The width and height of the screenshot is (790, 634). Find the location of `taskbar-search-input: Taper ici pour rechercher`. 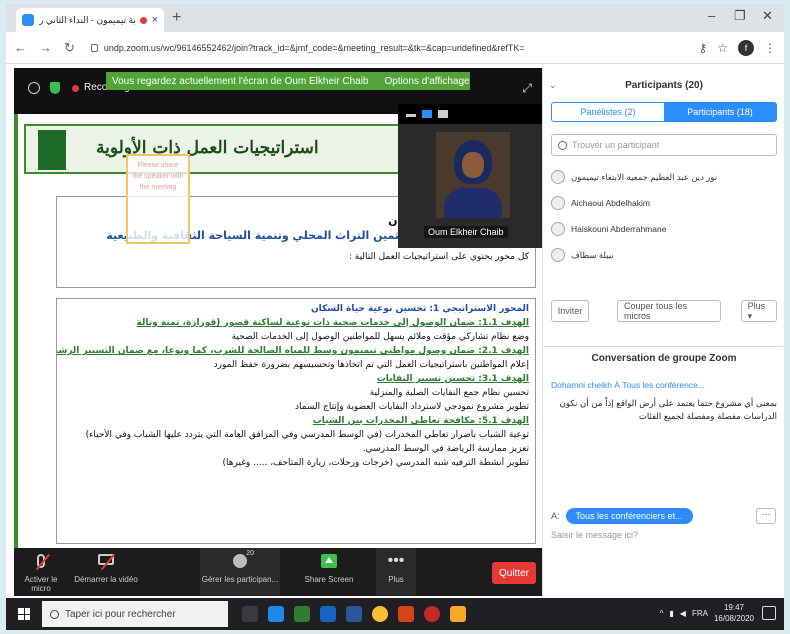

taskbar-search-input: Taper ici pour rechercher is located at coordinates (135, 614).